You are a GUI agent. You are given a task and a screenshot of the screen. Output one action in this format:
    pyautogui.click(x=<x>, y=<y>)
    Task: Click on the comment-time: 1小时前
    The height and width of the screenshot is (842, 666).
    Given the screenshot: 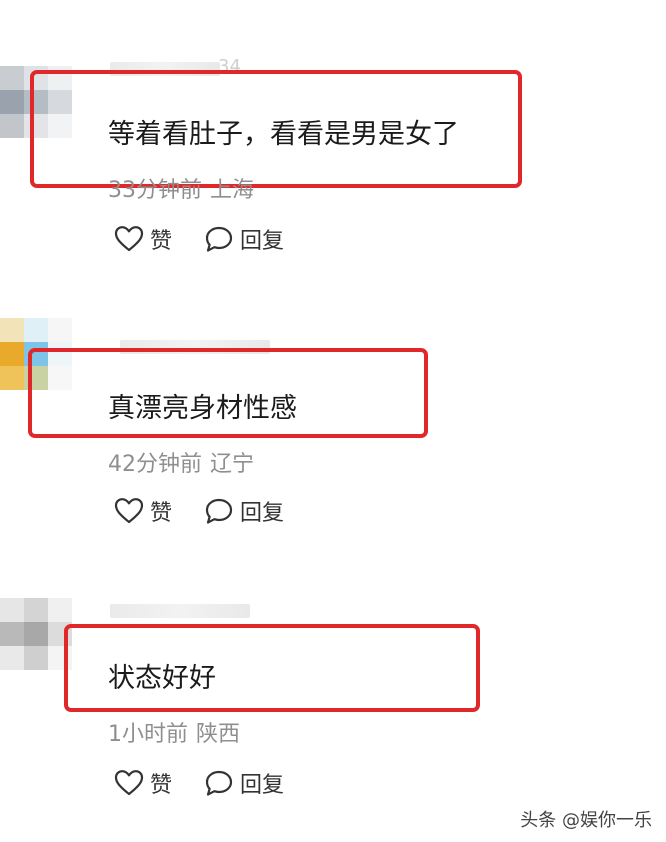 What is the action you would take?
    pyautogui.click(x=148, y=734)
    